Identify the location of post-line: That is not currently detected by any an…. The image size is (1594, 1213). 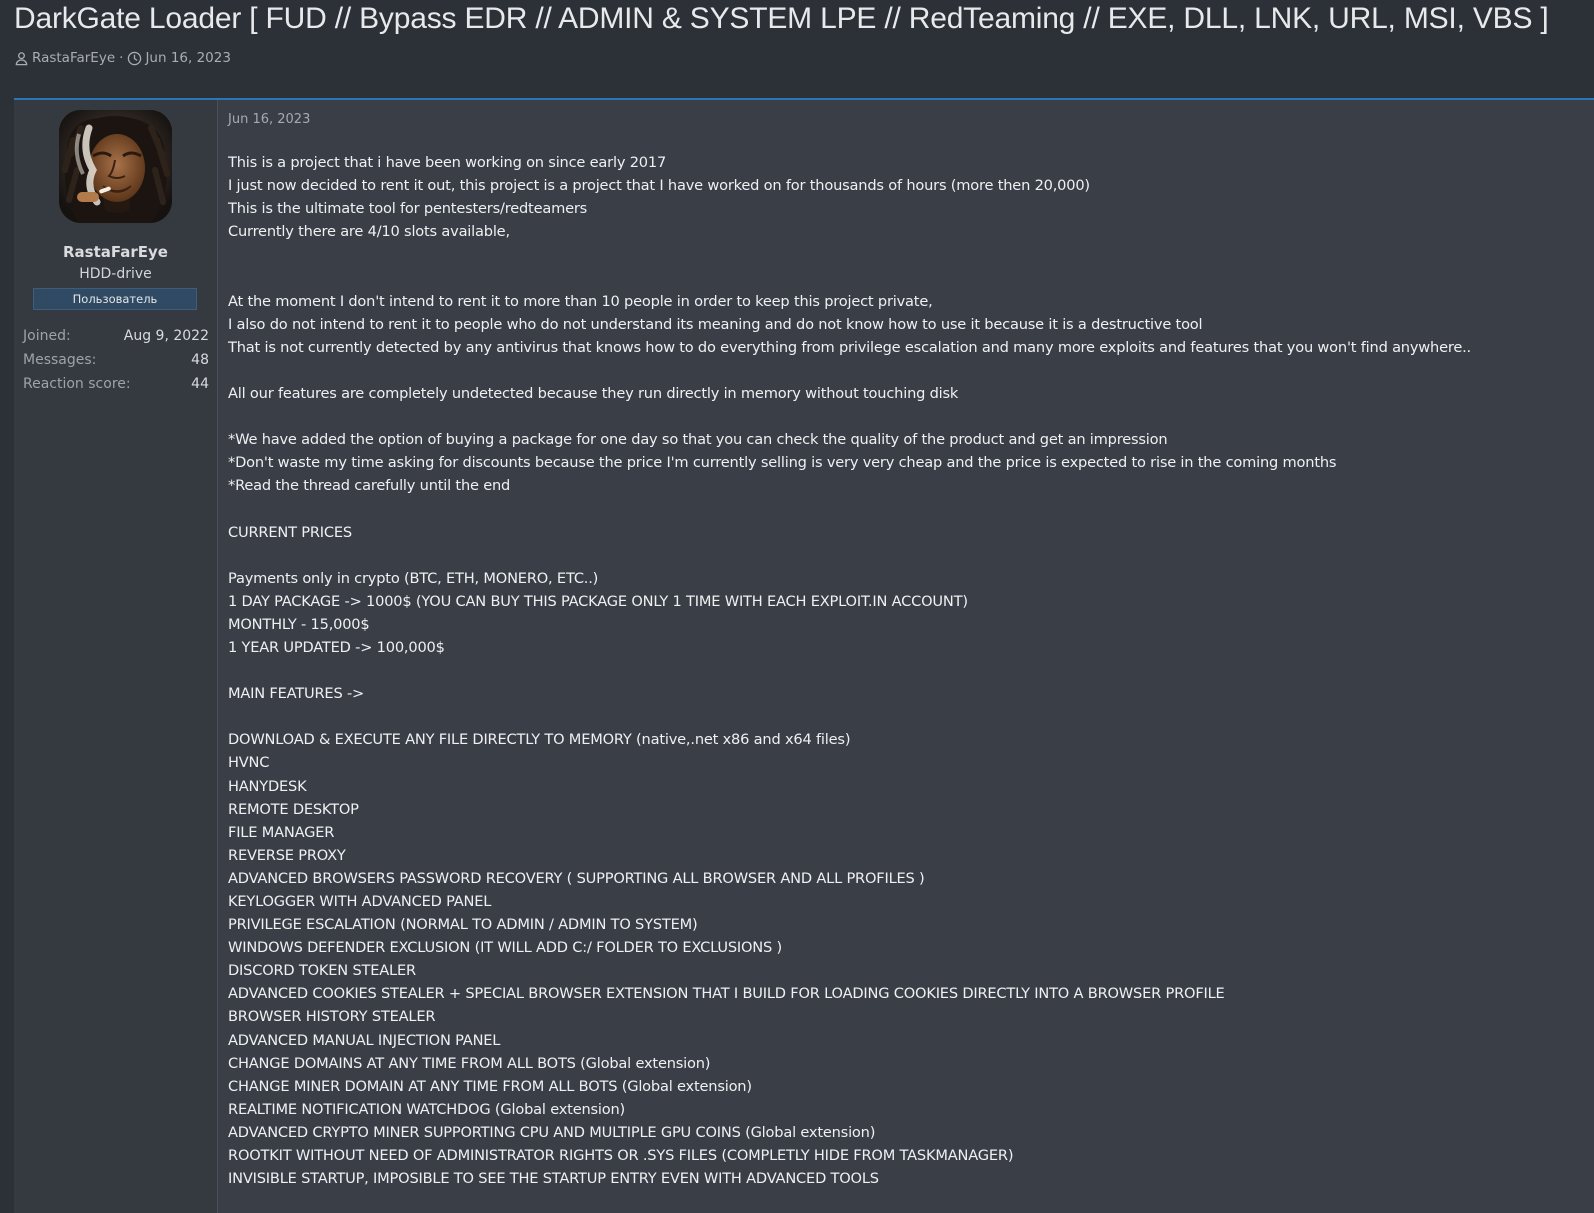
(849, 347).